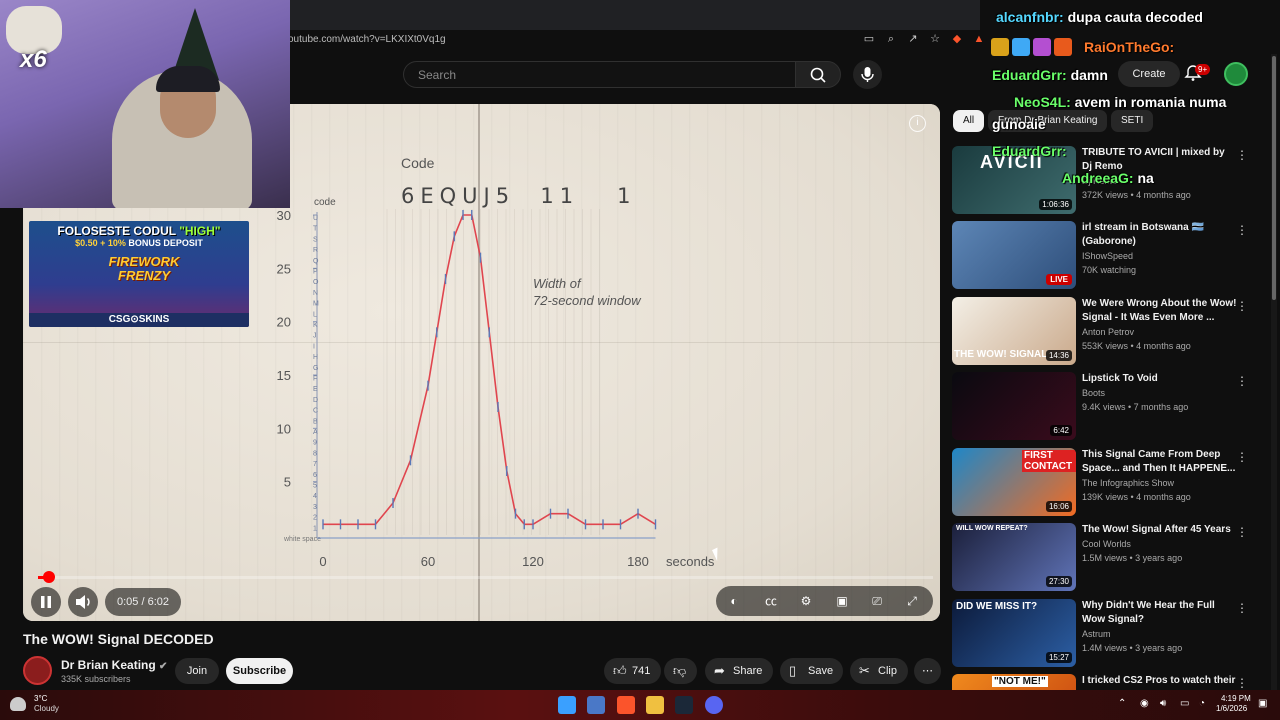 This screenshot has width=1280, height=720. Describe the element at coordinates (1231, 708) in the screenshot. I see `clock-date: 1/6/2026` at that location.